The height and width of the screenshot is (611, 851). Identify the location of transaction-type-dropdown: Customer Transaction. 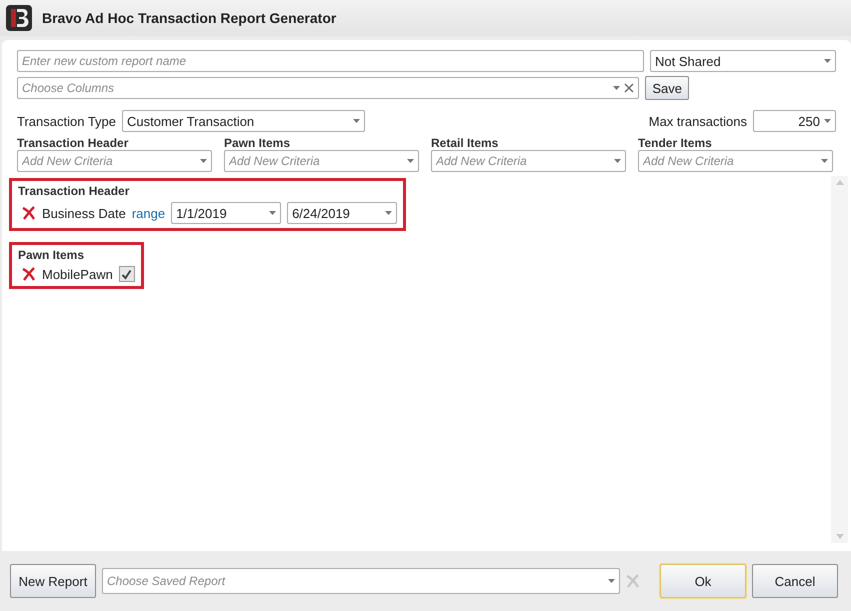
(243, 121).